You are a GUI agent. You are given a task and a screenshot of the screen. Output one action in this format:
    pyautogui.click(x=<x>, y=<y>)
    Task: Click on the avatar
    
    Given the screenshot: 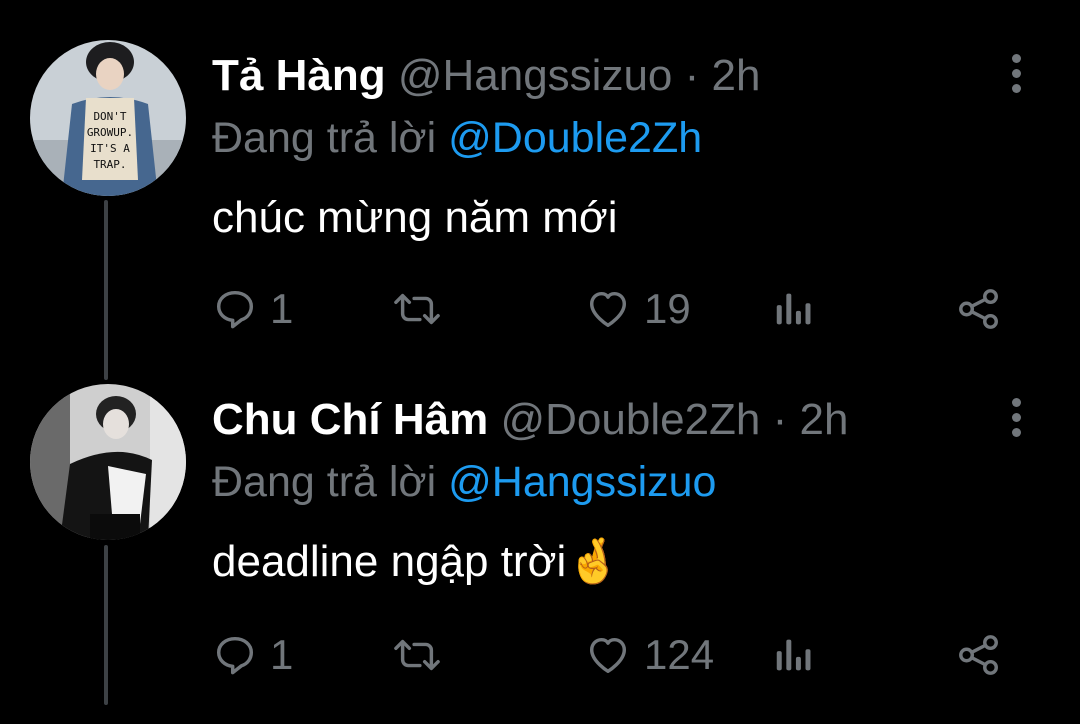 What is the action you would take?
    pyautogui.click(x=108, y=462)
    